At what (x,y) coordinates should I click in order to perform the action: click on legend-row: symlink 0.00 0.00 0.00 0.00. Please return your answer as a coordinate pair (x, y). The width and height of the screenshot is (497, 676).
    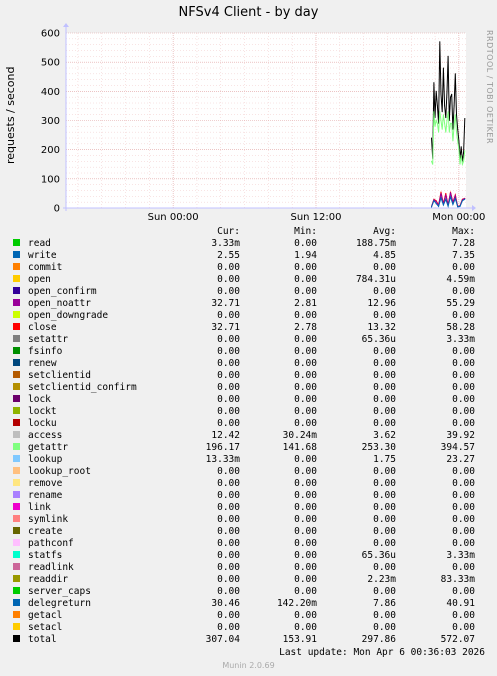
    Looking at the image, I should click on (242, 520).